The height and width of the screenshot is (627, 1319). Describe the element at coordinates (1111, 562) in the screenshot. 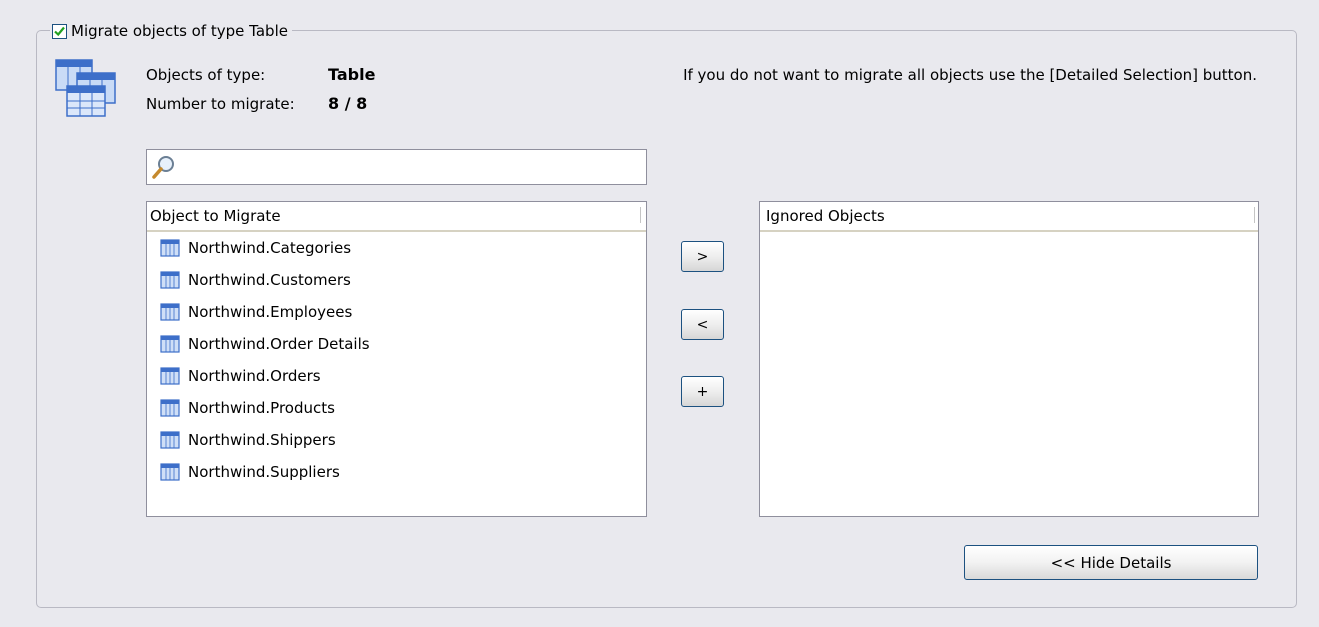

I see `hide-details-button: << Hide Details` at that location.